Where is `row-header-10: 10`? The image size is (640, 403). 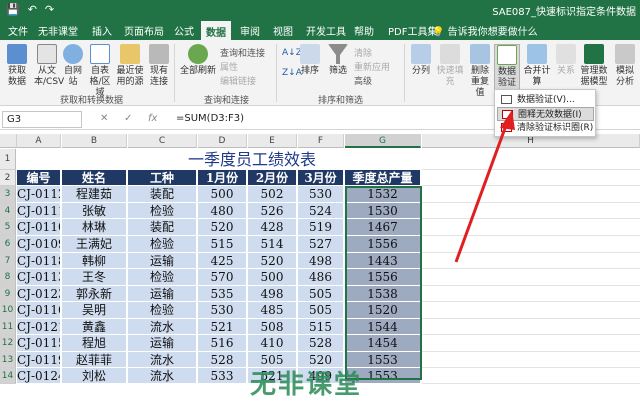 row-header-10: 10 is located at coordinates (8, 310).